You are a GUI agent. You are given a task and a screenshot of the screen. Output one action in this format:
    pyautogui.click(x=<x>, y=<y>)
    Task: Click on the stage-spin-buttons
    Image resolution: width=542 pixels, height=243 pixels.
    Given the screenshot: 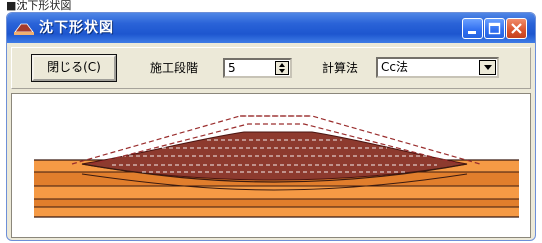 What is the action you would take?
    pyautogui.click(x=282, y=68)
    